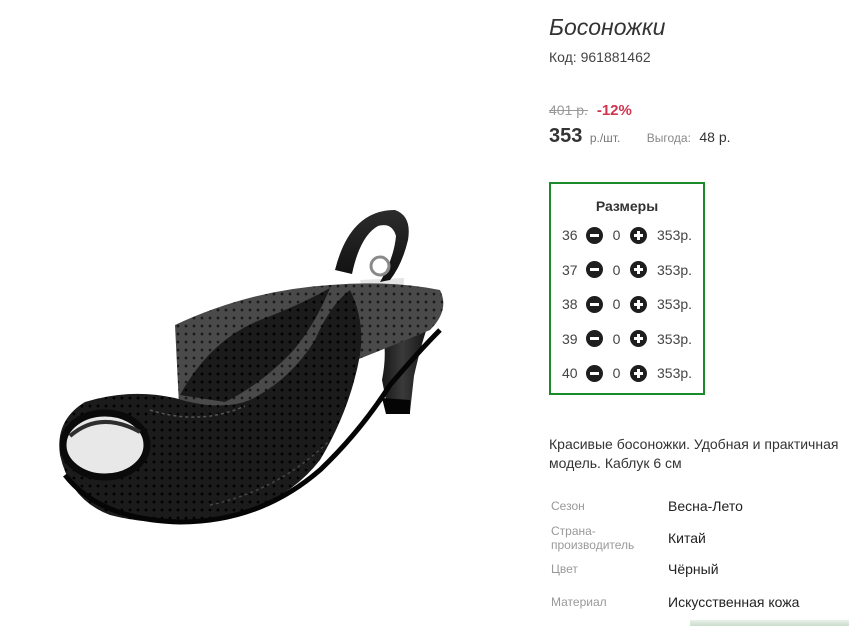  What do you see at coordinates (590, 110) in the screenshot?
I see `old-price-line: 401 р. -12%` at bounding box center [590, 110].